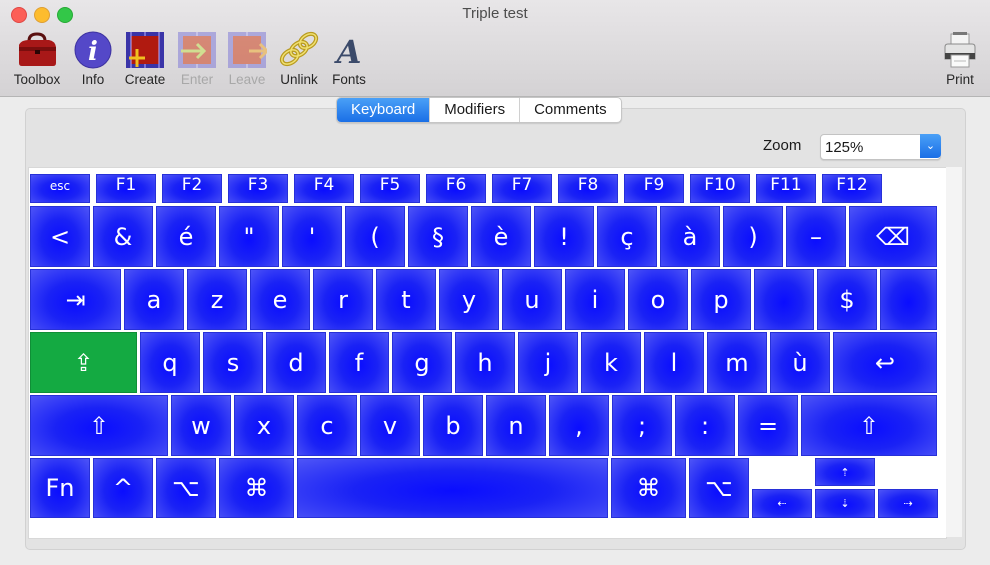 This screenshot has width=990, height=565. What do you see at coordinates (532, 299) in the screenshot?
I see `key-row2: u` at bounding box center [532, 299].